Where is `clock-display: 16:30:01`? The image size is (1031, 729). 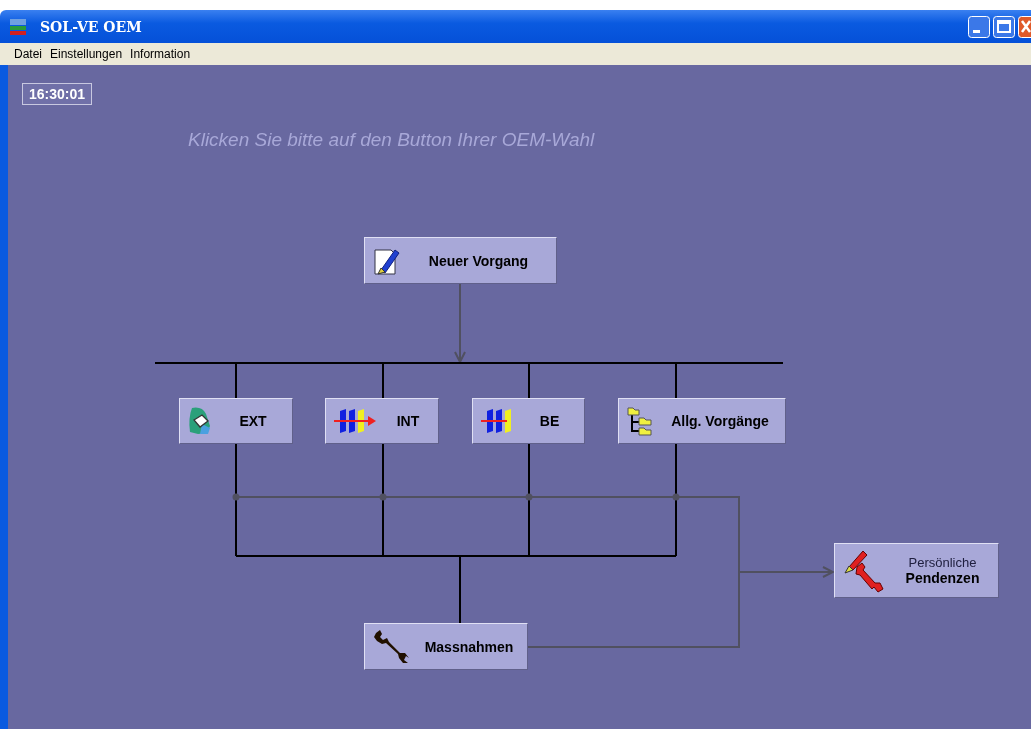 clock-display: 16:30:01 is located at coordinates (57, 94).